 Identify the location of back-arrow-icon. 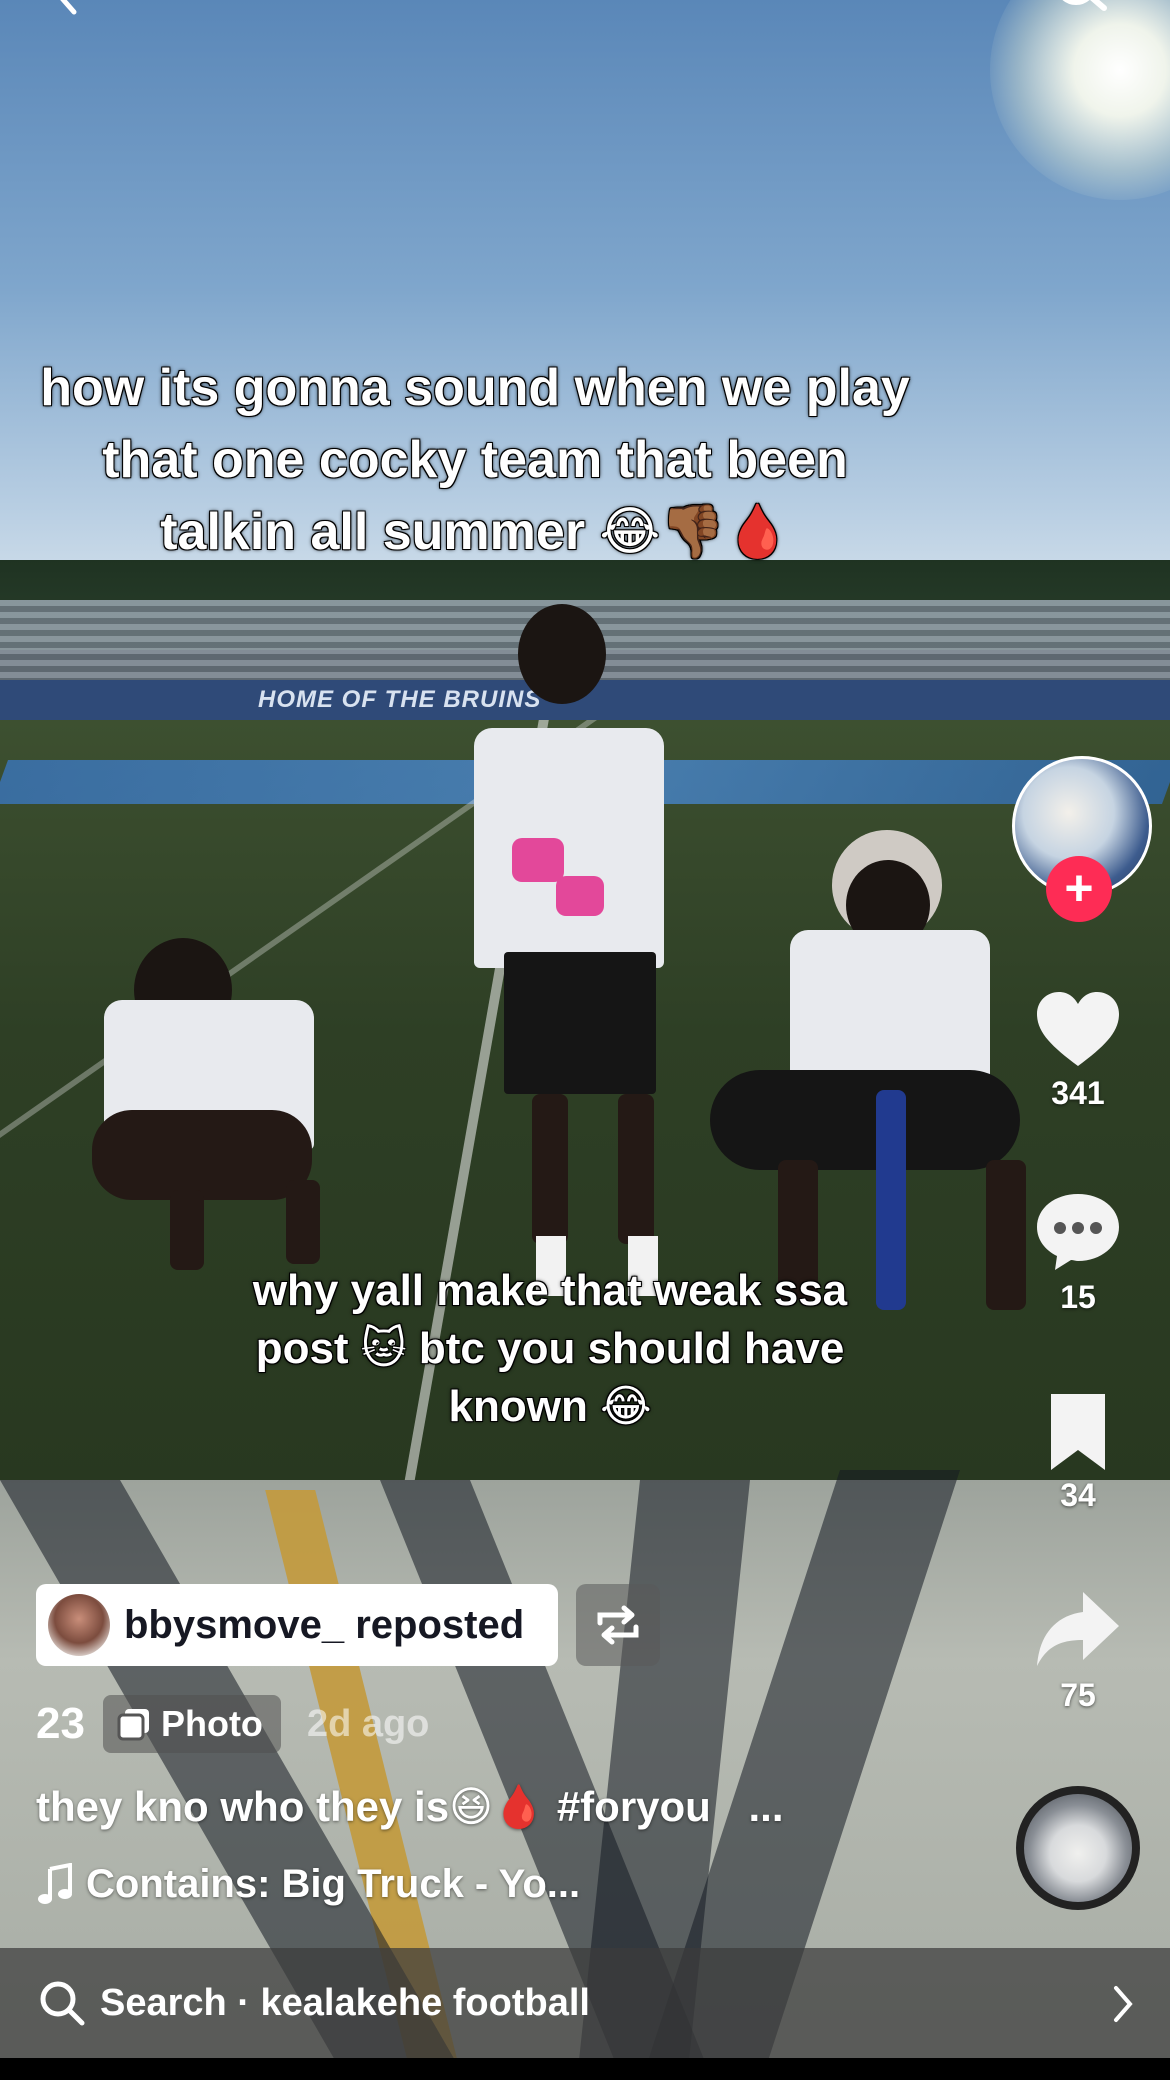
(68, 8).